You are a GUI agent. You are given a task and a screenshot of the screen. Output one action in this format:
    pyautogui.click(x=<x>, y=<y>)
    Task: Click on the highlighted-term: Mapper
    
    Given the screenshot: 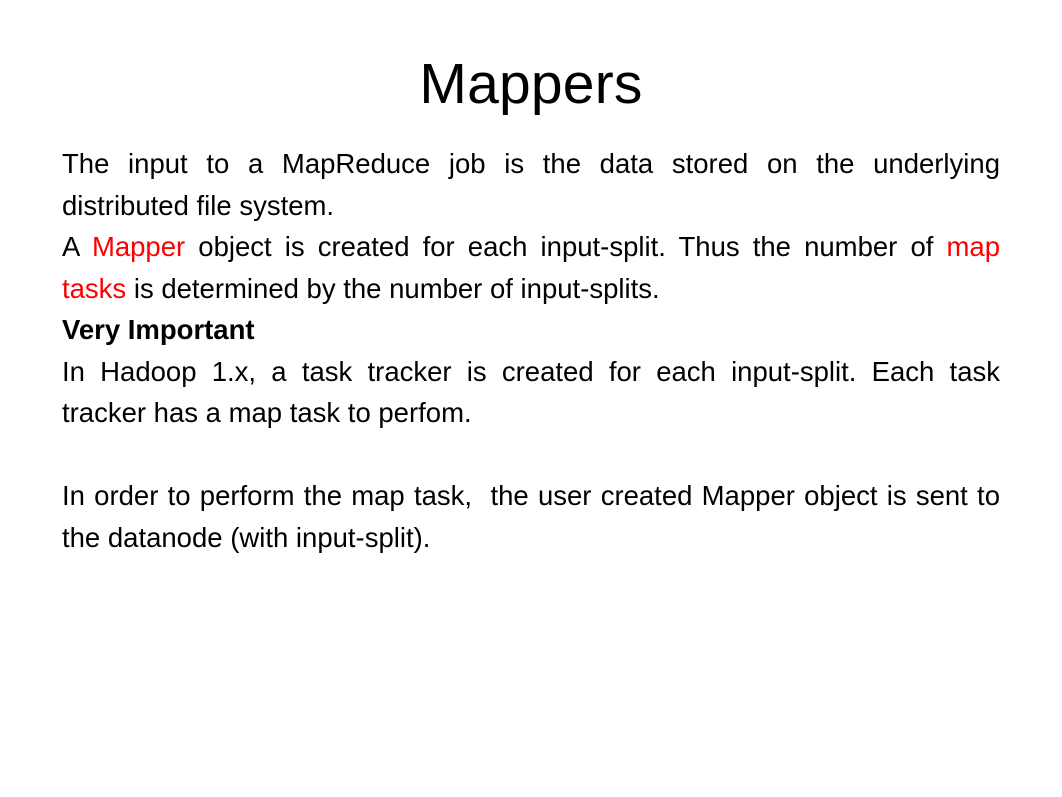 What is the action you would take?
    pyautogui.click(x=138, y=246)
    